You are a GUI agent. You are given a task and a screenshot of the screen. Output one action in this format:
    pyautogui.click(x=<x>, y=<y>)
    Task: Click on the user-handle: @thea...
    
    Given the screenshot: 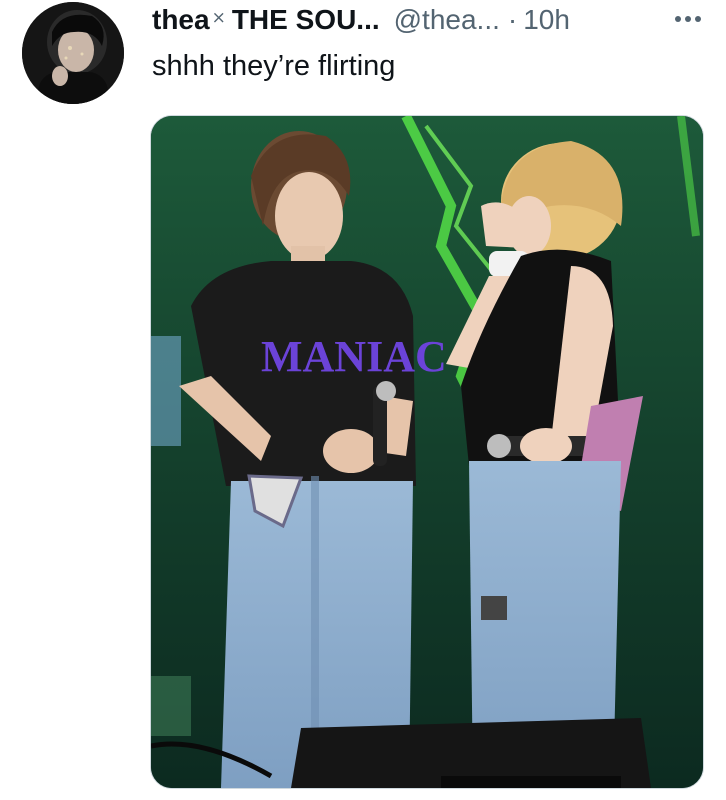 What is the action you would take?
    pyautogui.click(x=447, y=20)
    